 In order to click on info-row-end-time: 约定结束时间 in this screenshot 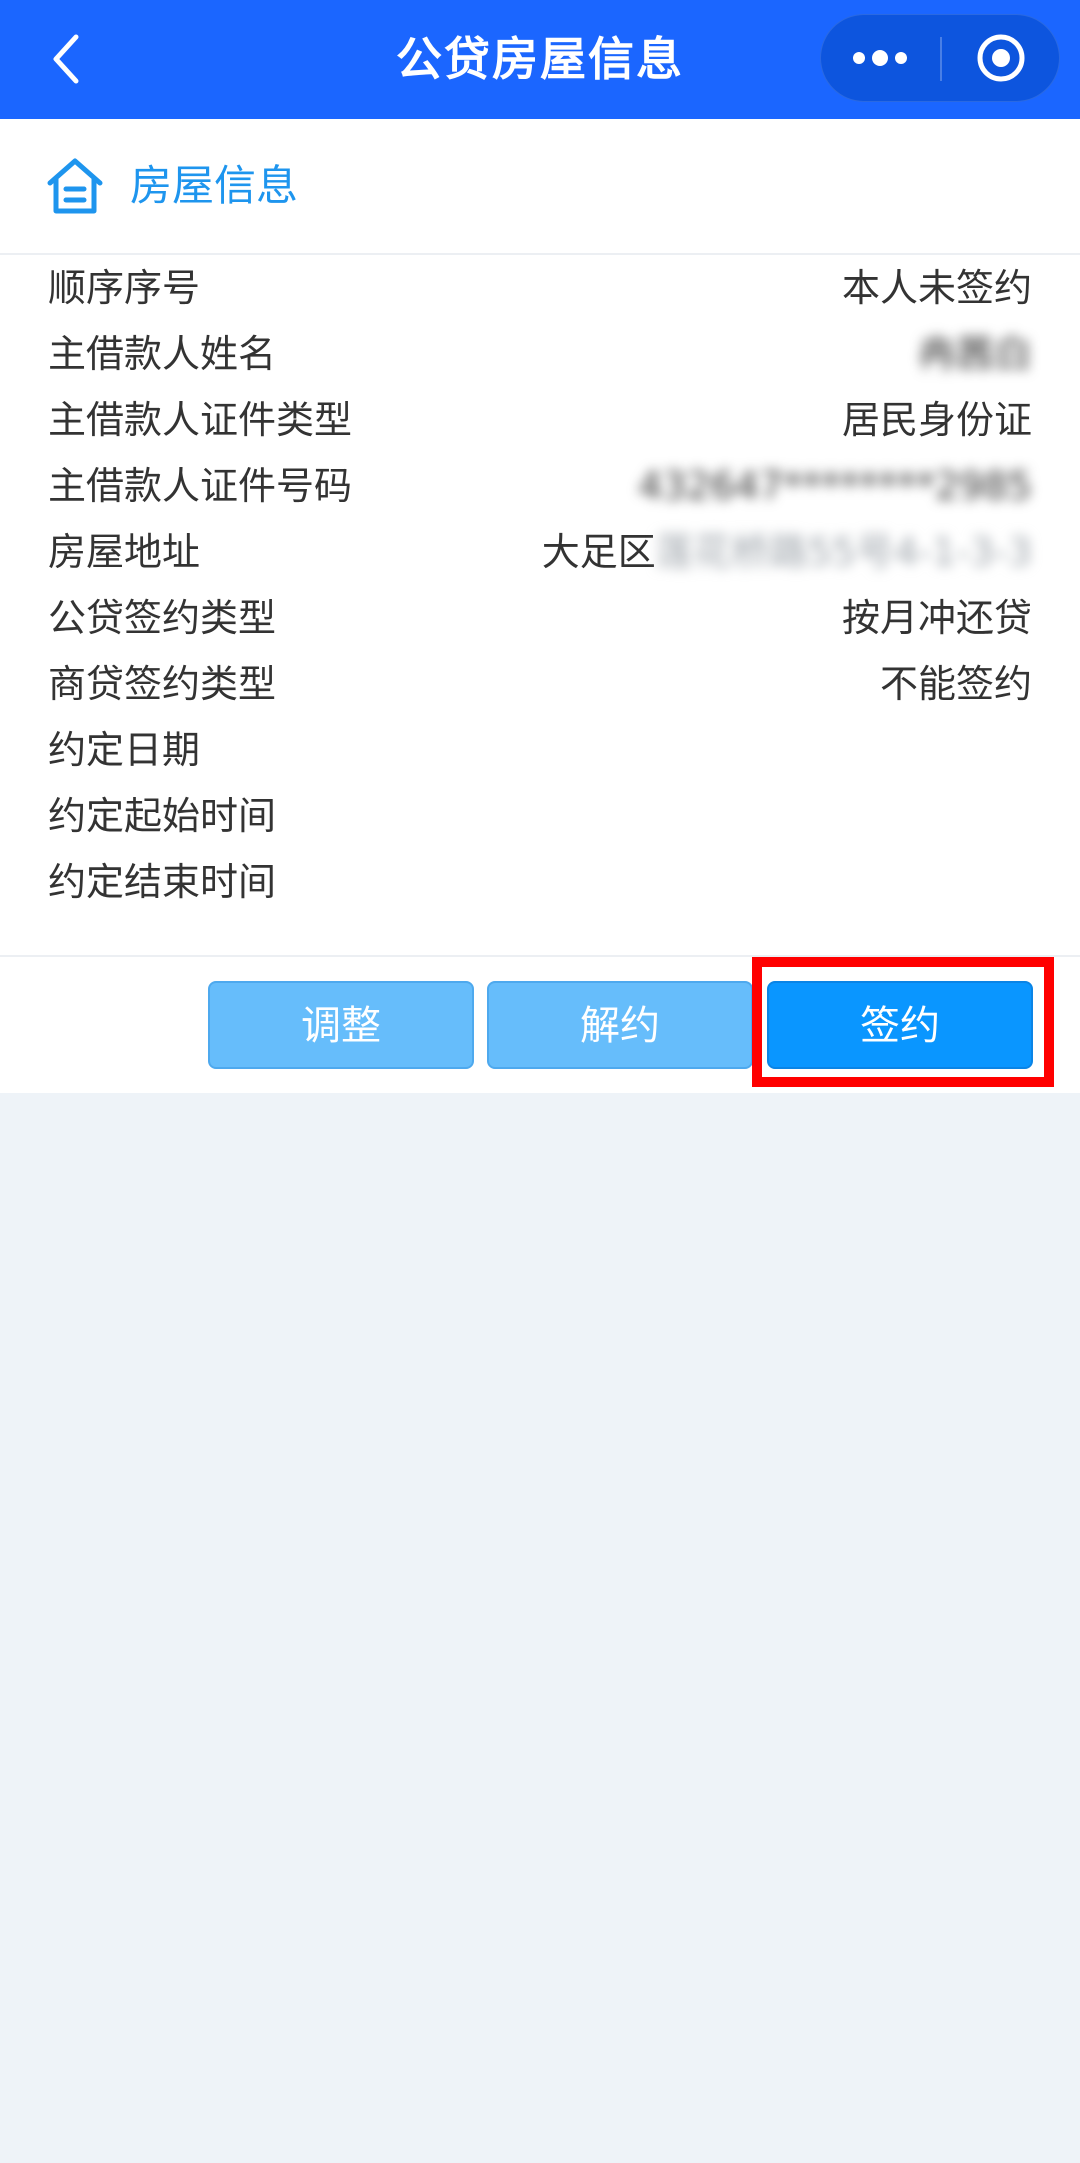, I will do `click(540, 882)`.